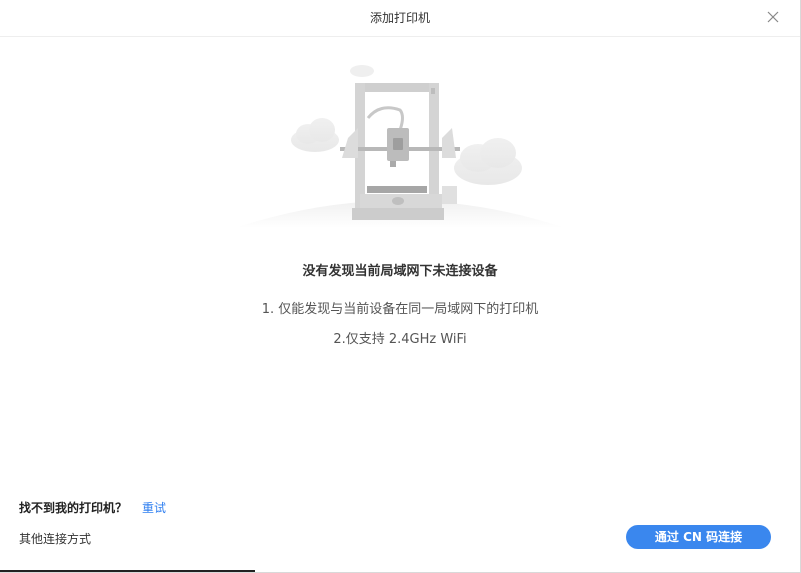 The image size is (801, 573). Describe the element at coordinates (154, 507) in the screenshot. I see `retry-link: 重试` at that location.